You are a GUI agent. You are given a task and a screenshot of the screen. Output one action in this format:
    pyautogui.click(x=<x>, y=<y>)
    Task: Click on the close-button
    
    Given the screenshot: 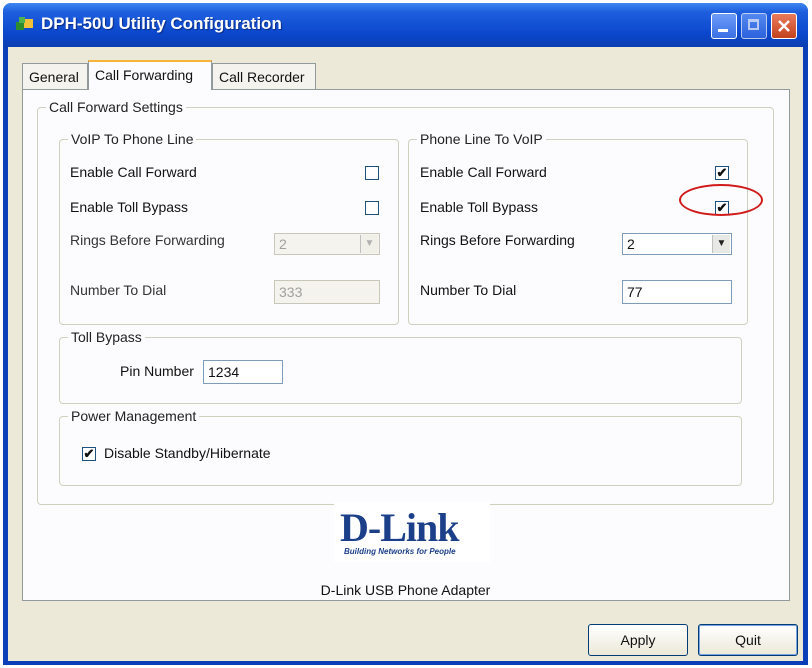 What is the action you would take?
    pyautogui.click(x=784, y=26)
    